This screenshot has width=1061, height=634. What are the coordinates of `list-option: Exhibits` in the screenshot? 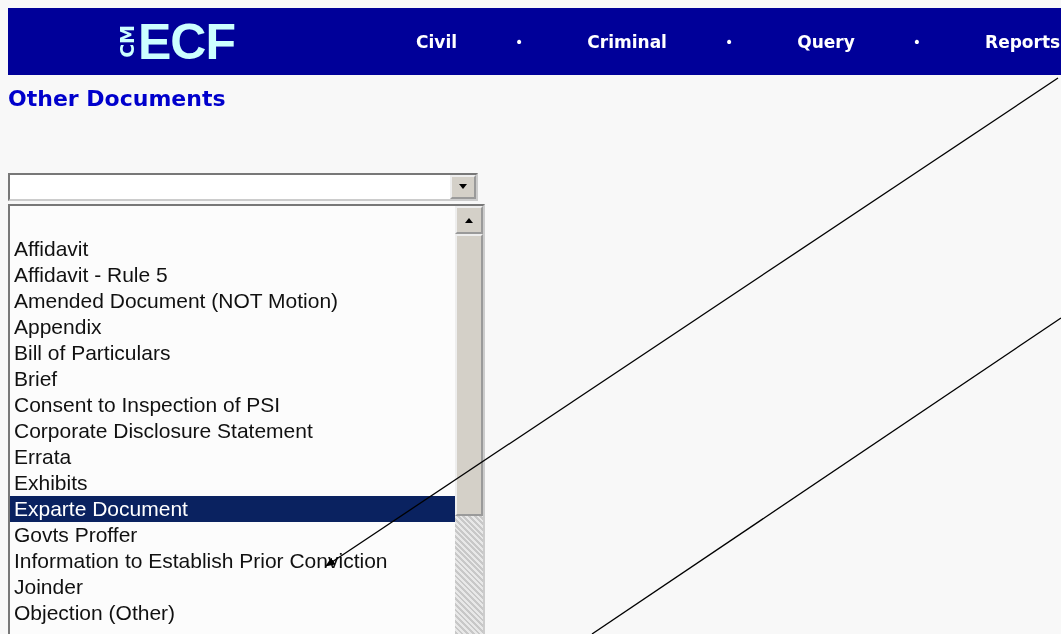 It's located at (232, 483).